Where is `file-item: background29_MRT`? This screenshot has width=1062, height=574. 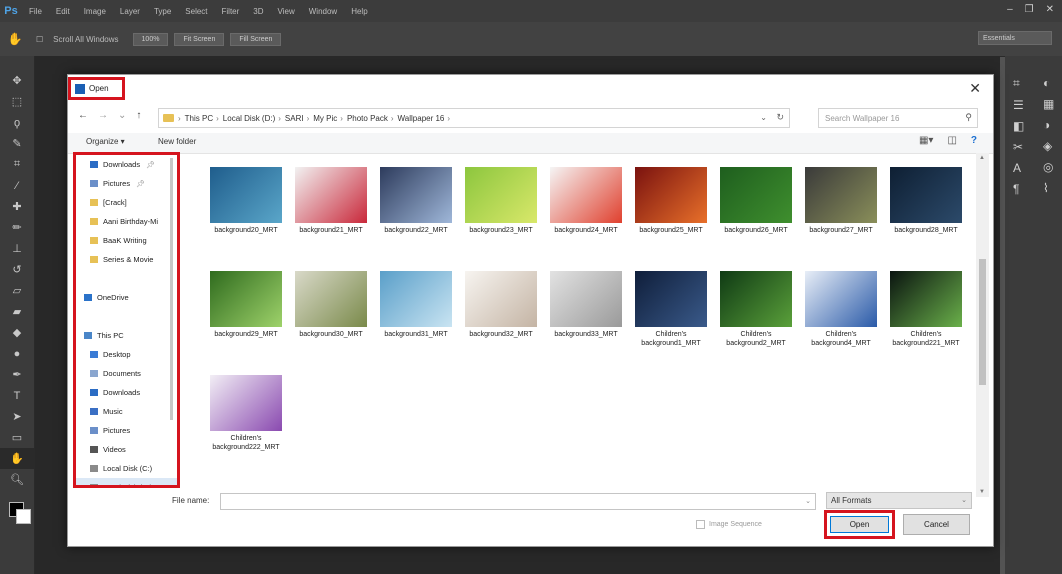
file-item: background29_MRT is located at coordinates (246, 305).